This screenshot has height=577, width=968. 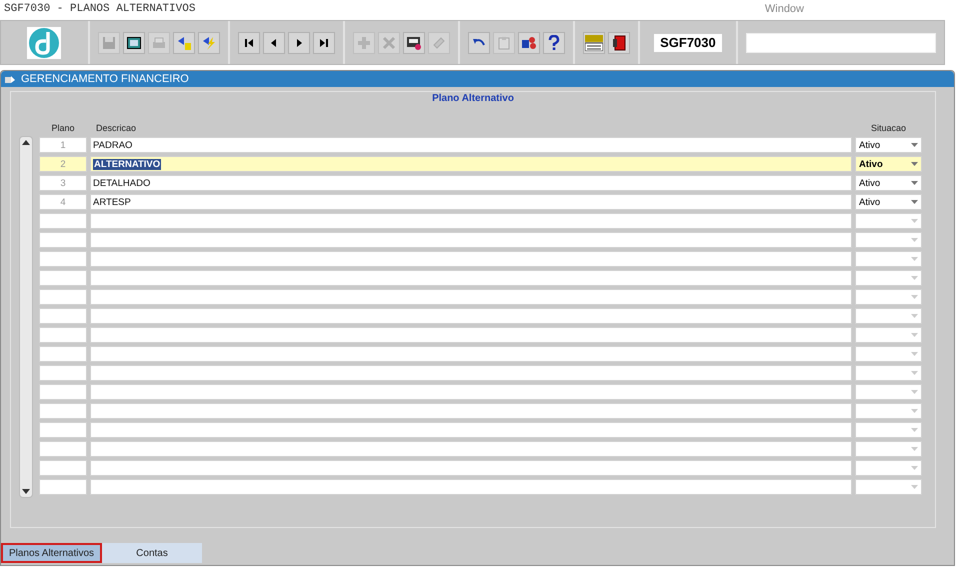 I want to click on menu-icon, so click(x=593, y=42).